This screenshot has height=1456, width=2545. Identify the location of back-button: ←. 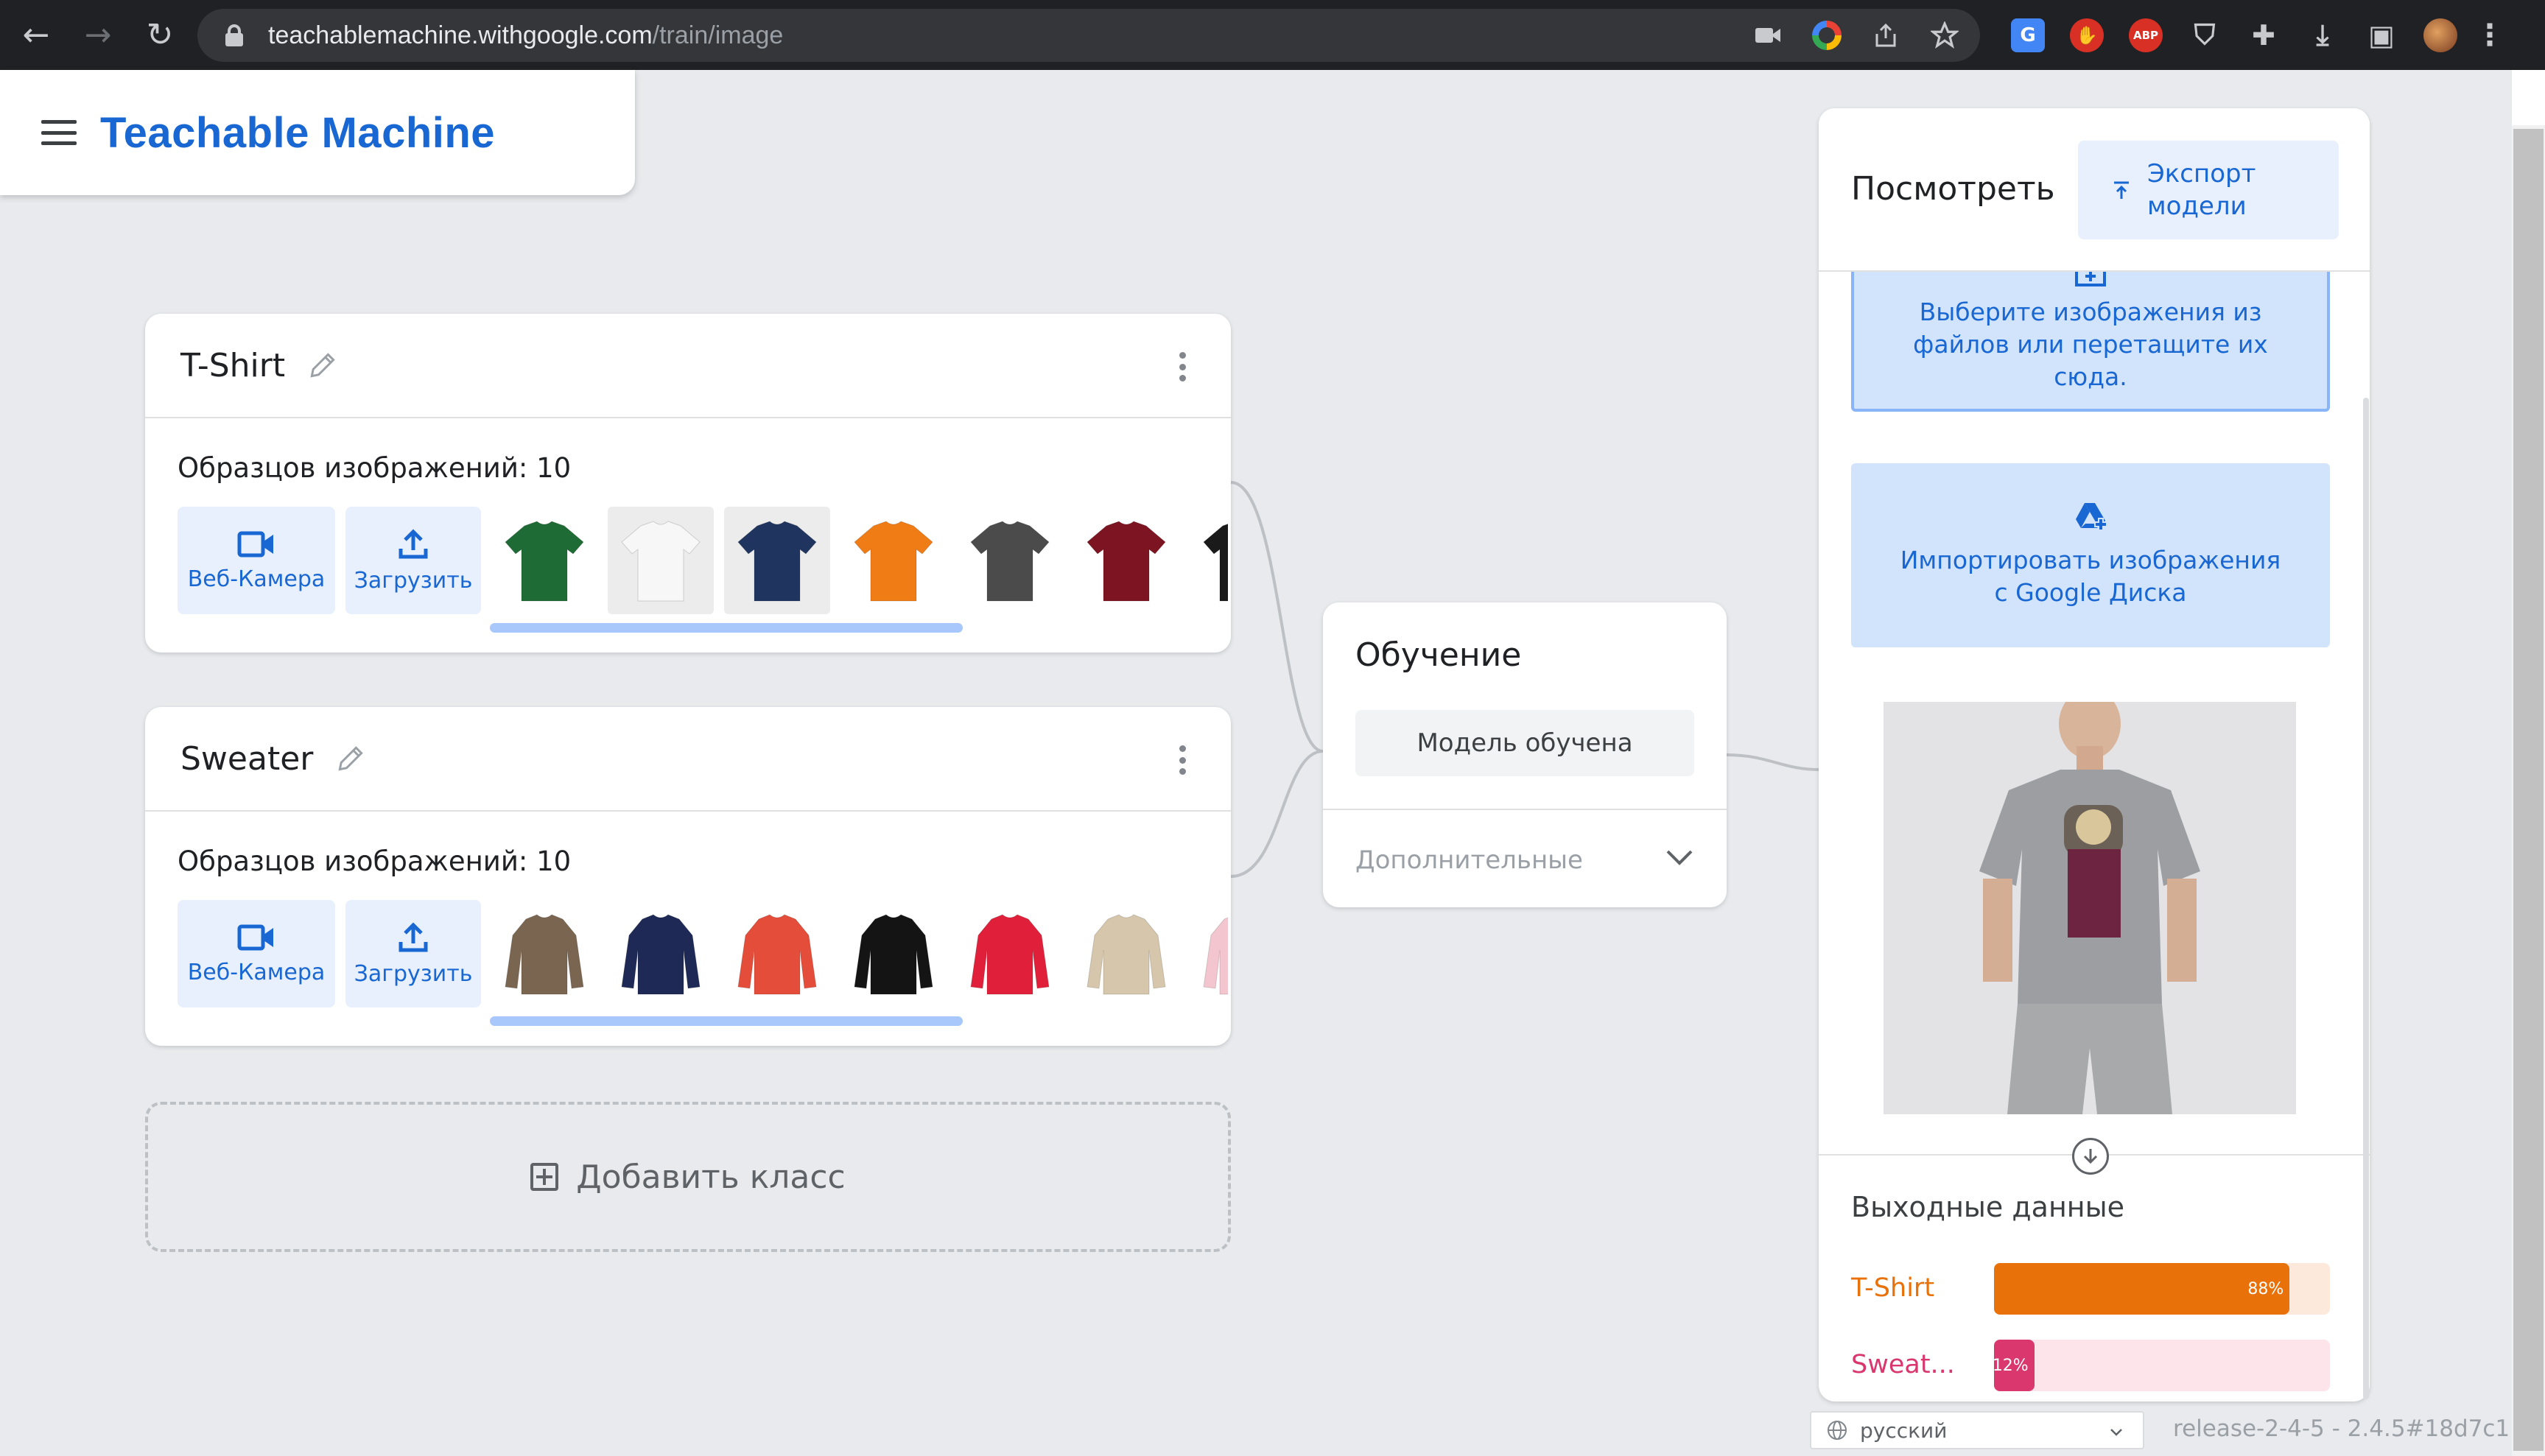
(36, 35).